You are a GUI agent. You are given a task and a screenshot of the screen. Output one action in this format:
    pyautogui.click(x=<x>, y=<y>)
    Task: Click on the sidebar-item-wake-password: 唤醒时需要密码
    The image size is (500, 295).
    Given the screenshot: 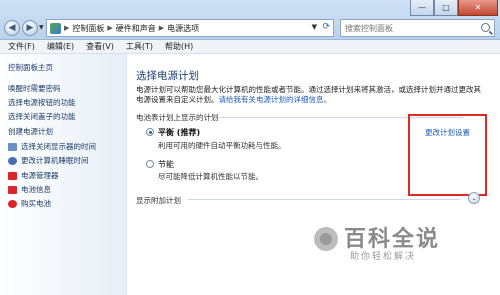 What is the action you would take?
    pyautogui.click(x=34, y=88)
    